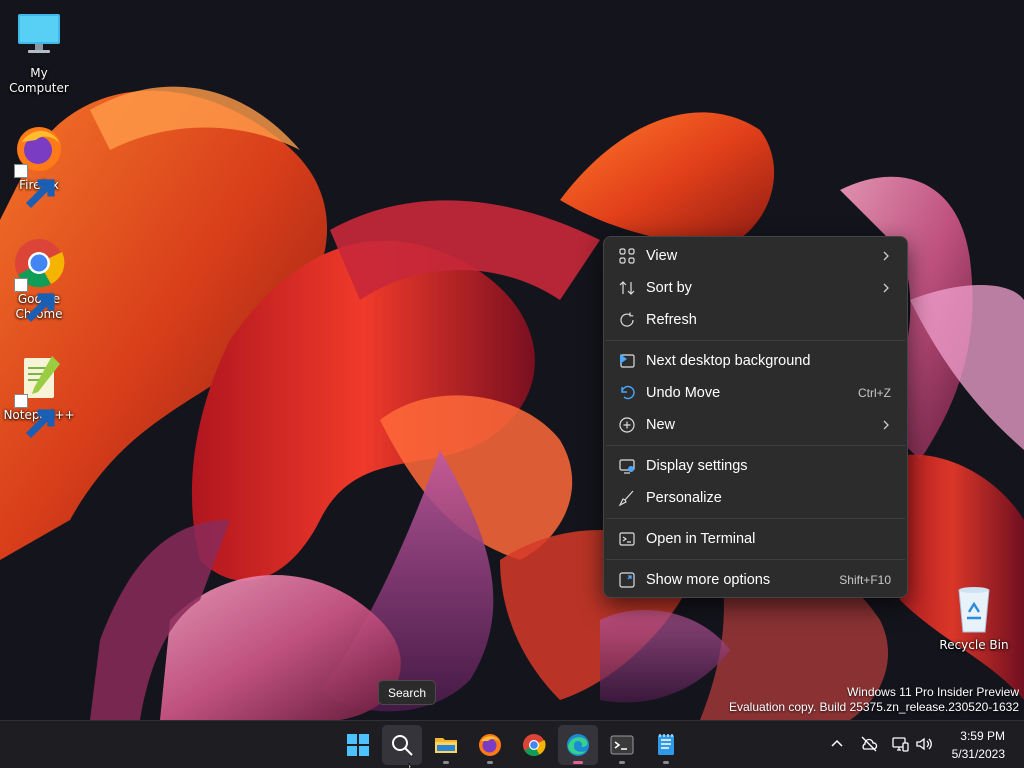 This screenshot has width=1024, height=768. I want to click on search-icon, so click(402, 745).